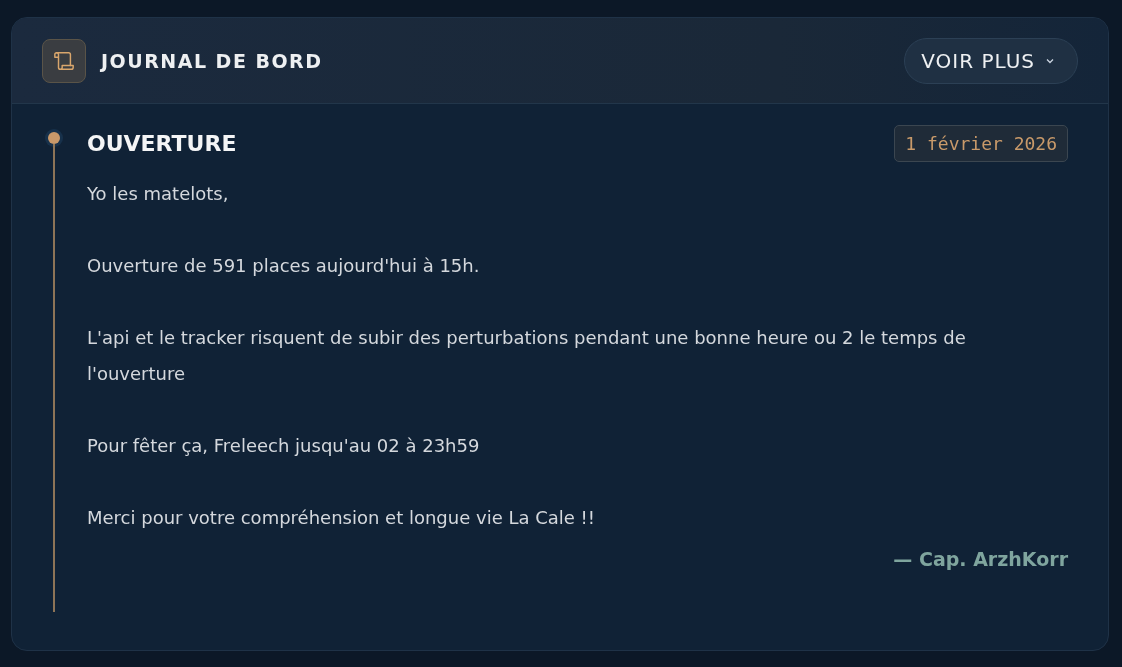 This screenshot has height=667, width=1122. I want to click on entry-paragraph: Ouverture de 591 places aujourd'hui à 15h., so click(284, 266).